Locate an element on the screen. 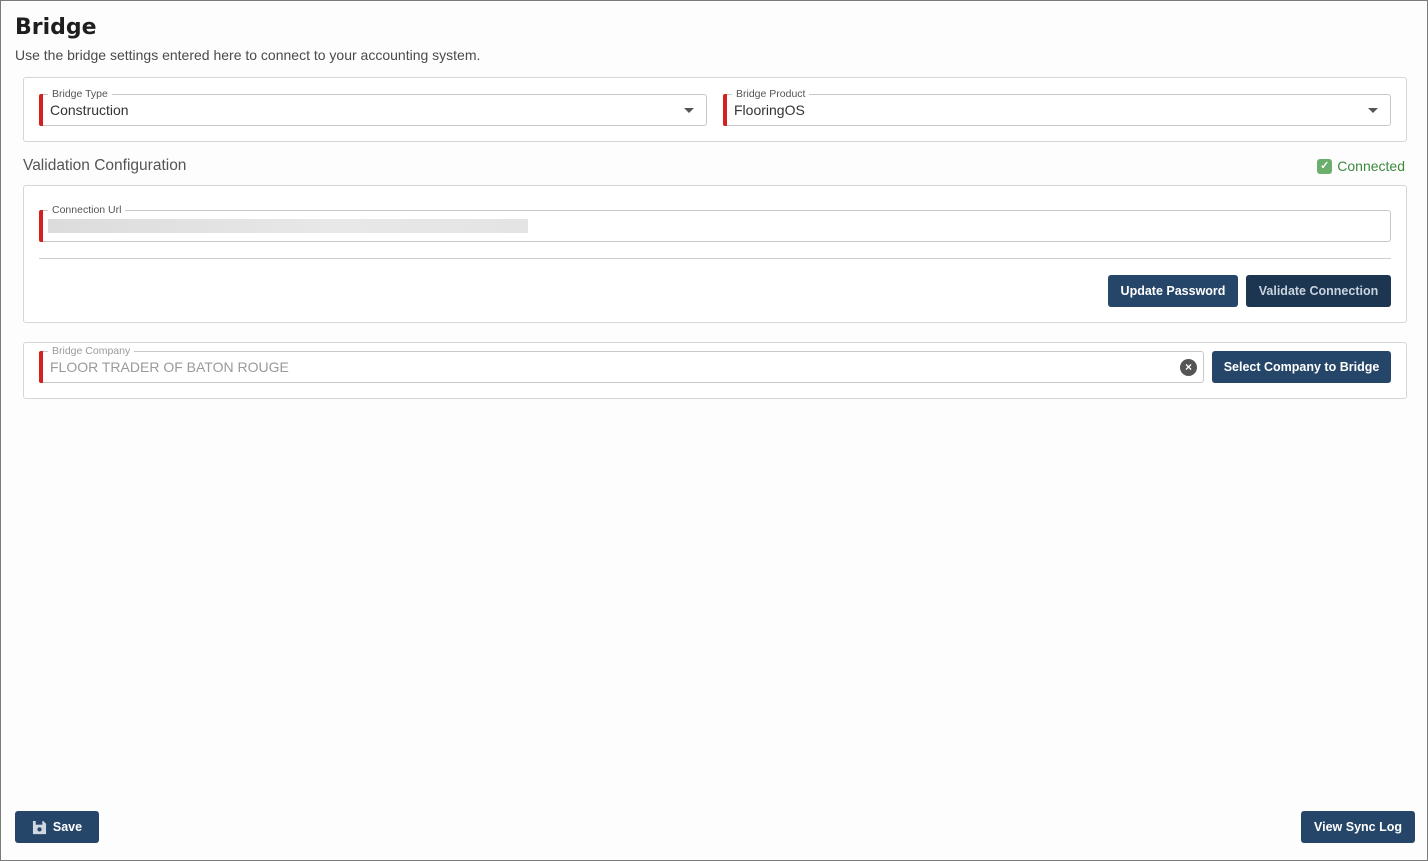 The width and height of the screenshot is (1428, 861). validation-divider is located at coordinates (715, 258).